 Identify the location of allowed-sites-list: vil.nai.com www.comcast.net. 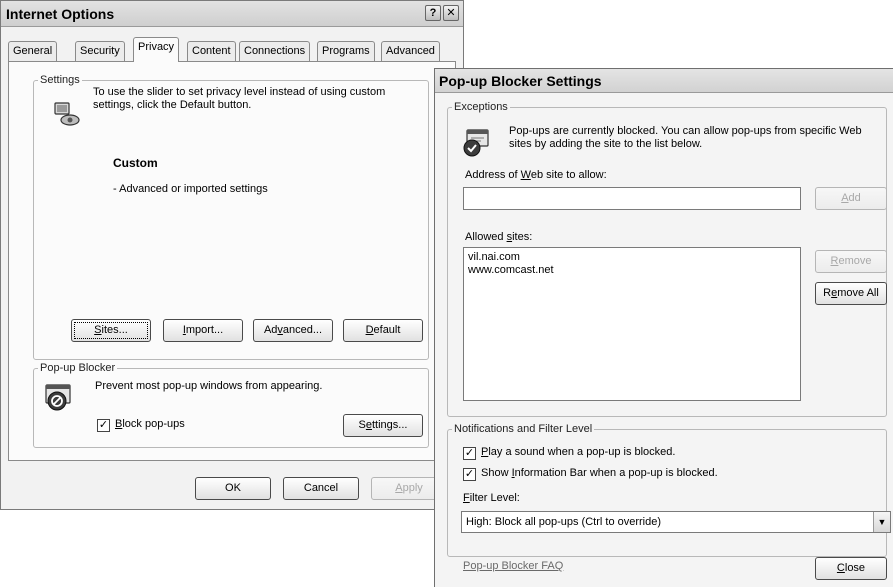
(632, 324).